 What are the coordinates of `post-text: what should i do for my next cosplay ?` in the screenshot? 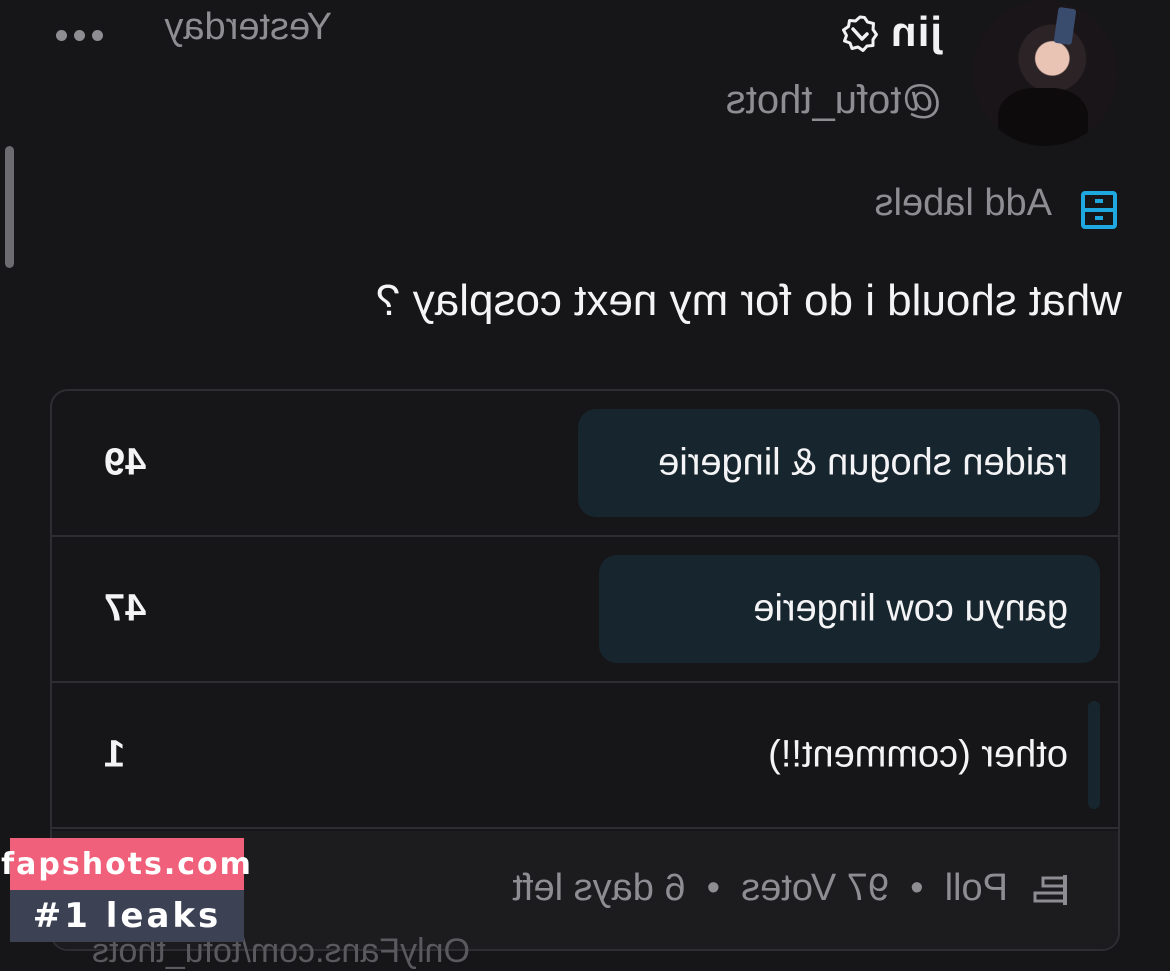 It's located at (749, 300).